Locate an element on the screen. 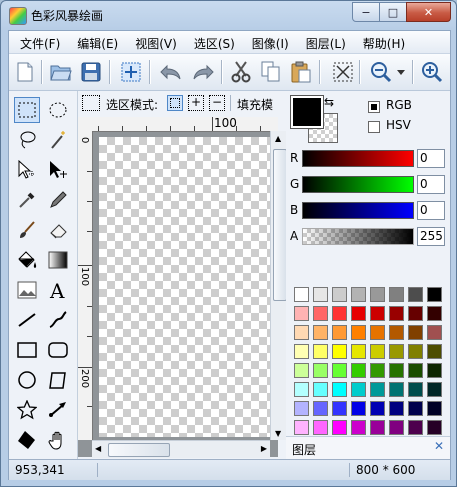  canvas-horizontal-scrollbar: ◀ ▶ is located at coordinates (181, 449).